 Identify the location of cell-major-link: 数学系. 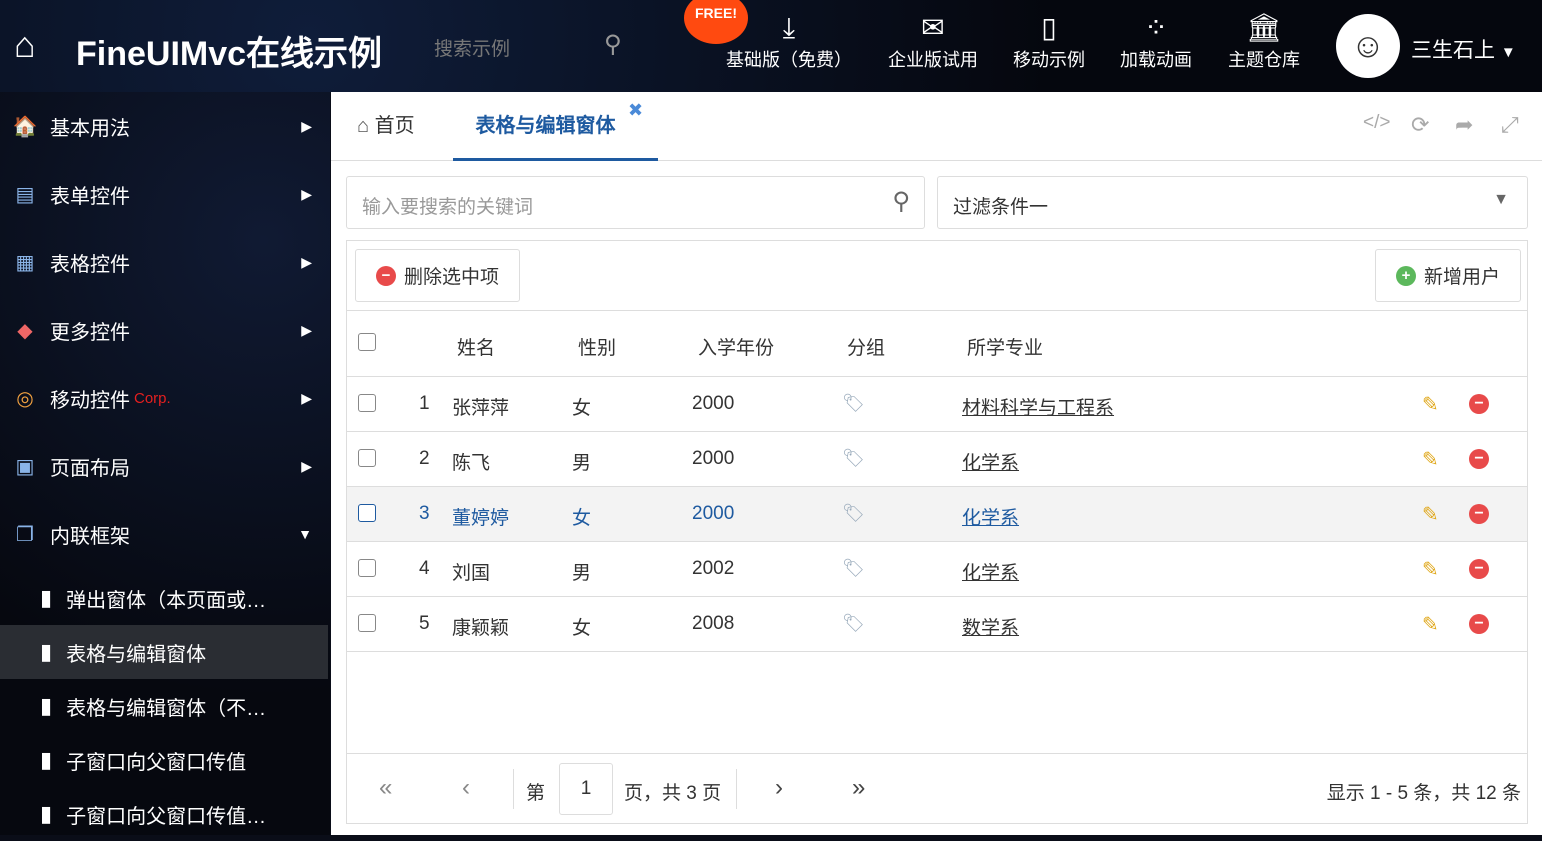
(990, 626).